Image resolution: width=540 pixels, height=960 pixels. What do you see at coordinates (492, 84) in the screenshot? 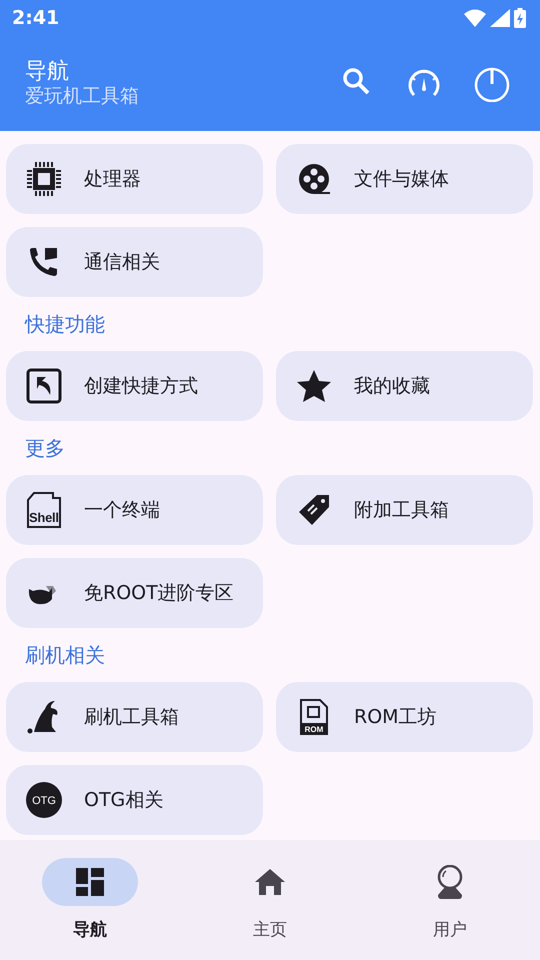
I see `power-icon` at bounding box center [492, 84].